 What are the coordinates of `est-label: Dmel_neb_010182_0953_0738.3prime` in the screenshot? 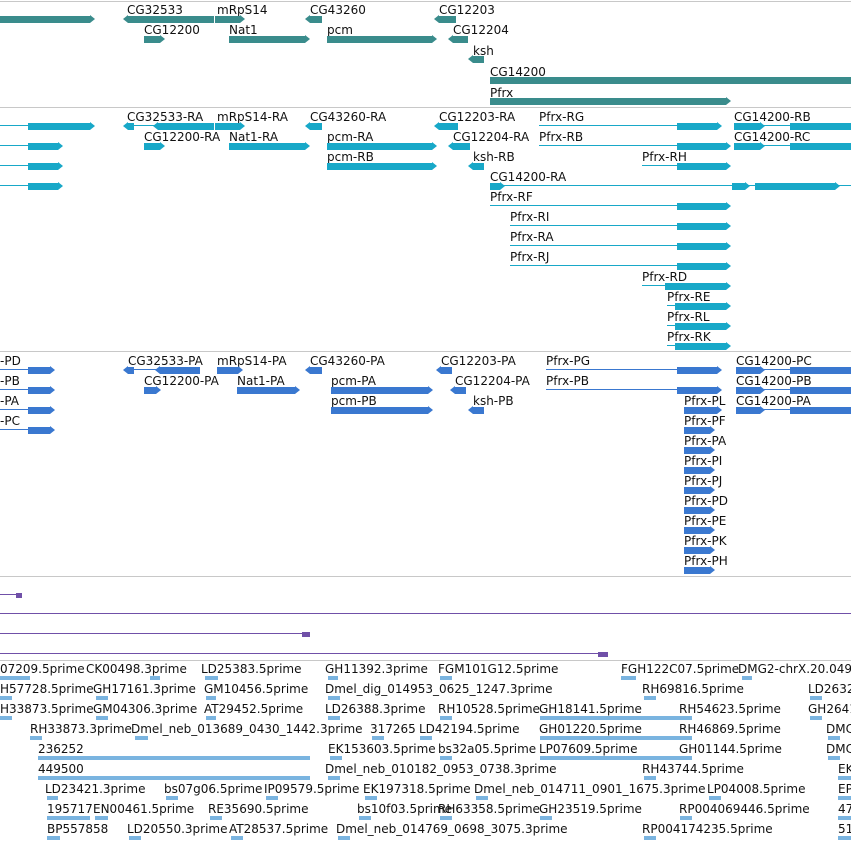 It's located at (441, 769).